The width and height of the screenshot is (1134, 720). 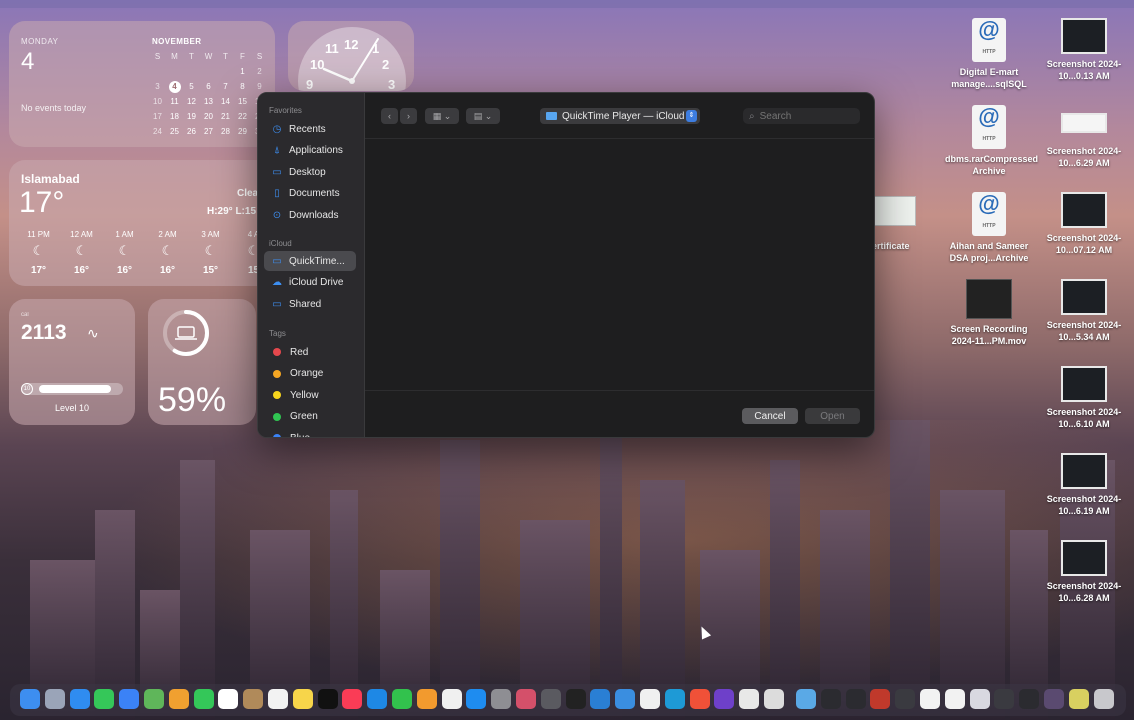 I want to click on location-popup: QuickTime Player — iCloud ⇕, so click(x=620, y=116).